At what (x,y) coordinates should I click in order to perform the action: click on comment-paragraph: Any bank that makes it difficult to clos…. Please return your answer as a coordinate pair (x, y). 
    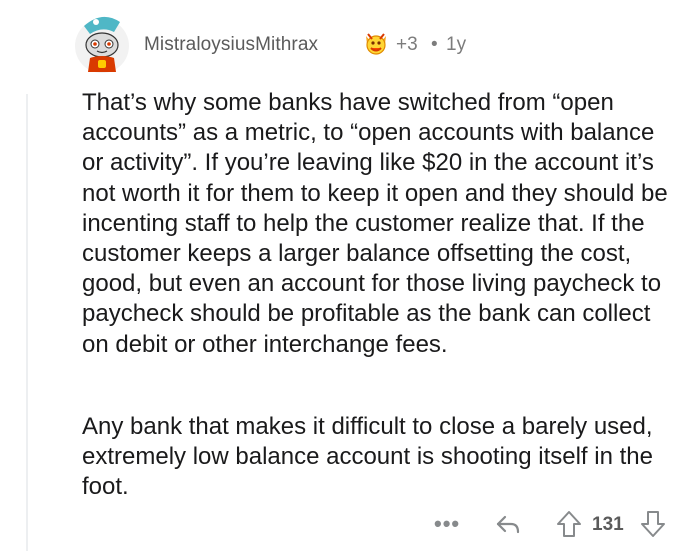
    Looking at the image, I should click on (367, 457).